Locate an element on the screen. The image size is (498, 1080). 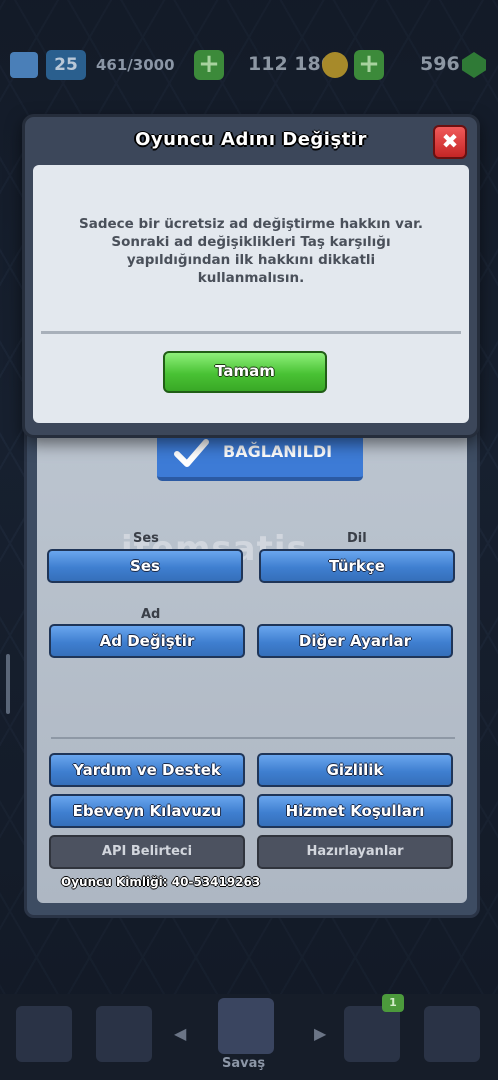
bottom-navigation: ◀ Savaş ▶ 1 is located at coordinates (249, 1037).